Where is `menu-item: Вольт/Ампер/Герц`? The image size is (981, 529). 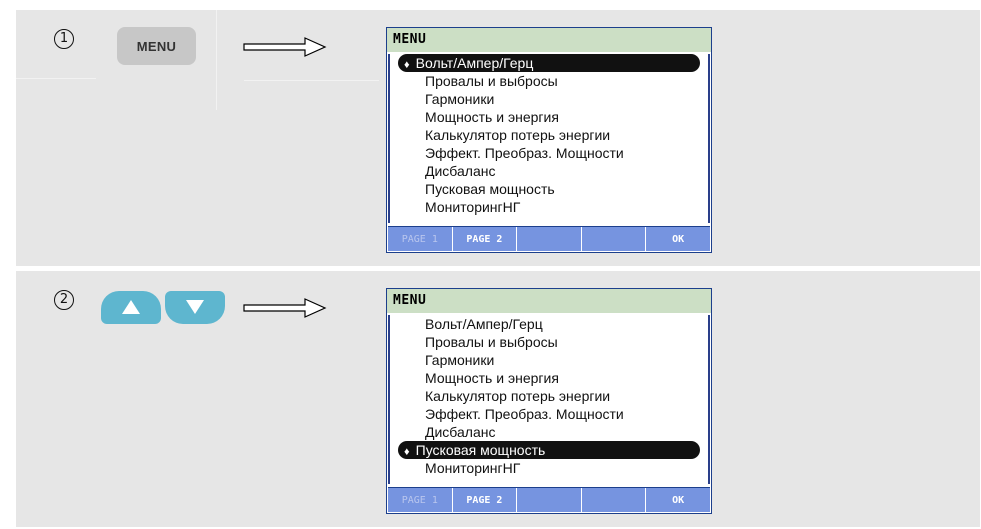
menu-item: Вольт/Ампер/Герц is located at coordinates (549, 324).